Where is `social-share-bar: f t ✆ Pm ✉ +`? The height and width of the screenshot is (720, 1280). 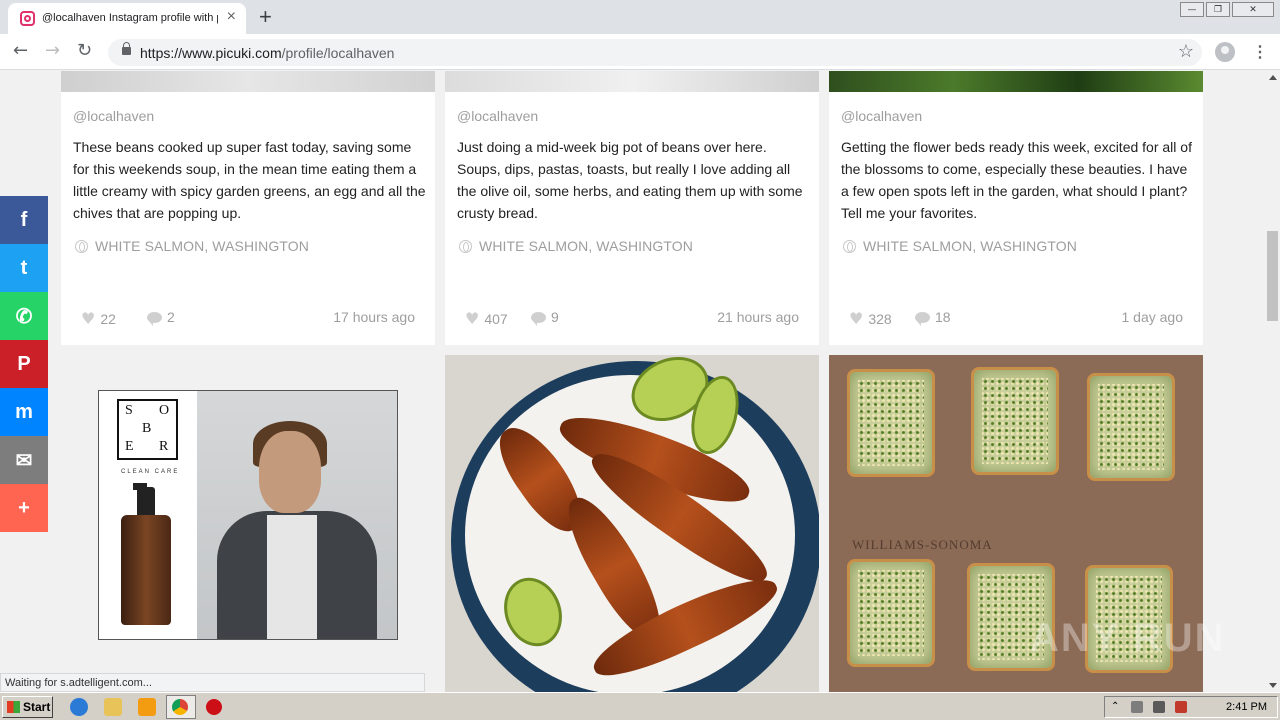 social-share-bar: f t ✆ Pm ✉ + is located at coordinates (24, 364).